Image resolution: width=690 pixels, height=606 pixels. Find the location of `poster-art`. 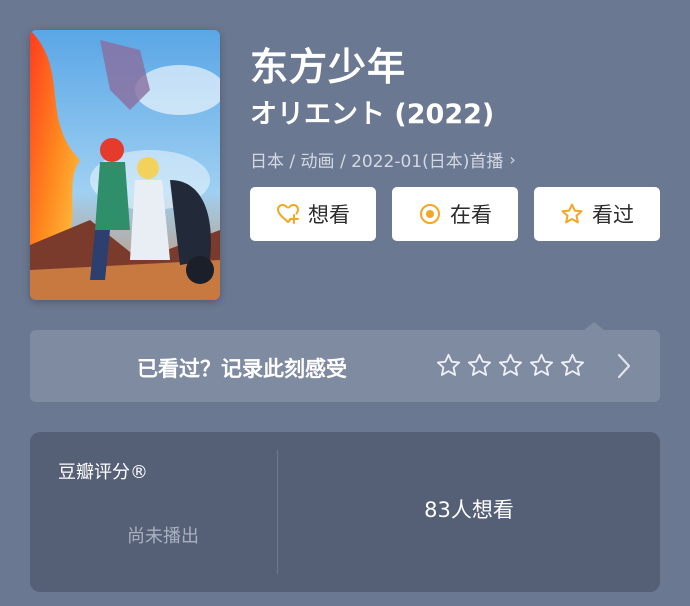

poster-art is located at coordinates (125, 165).